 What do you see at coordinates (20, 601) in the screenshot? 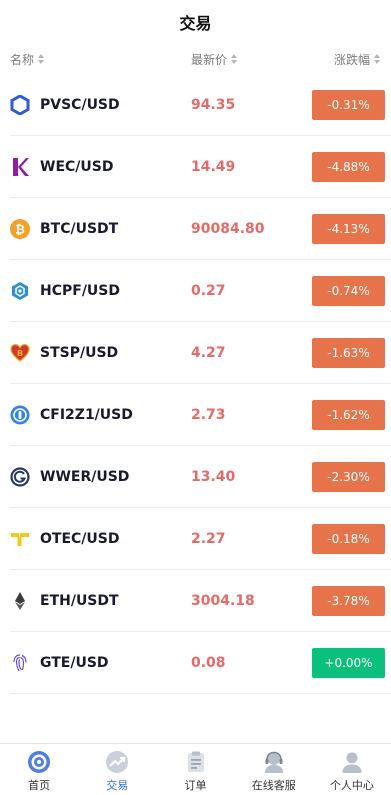
I see `ethereum-icon` at bounding box center [20, 601].